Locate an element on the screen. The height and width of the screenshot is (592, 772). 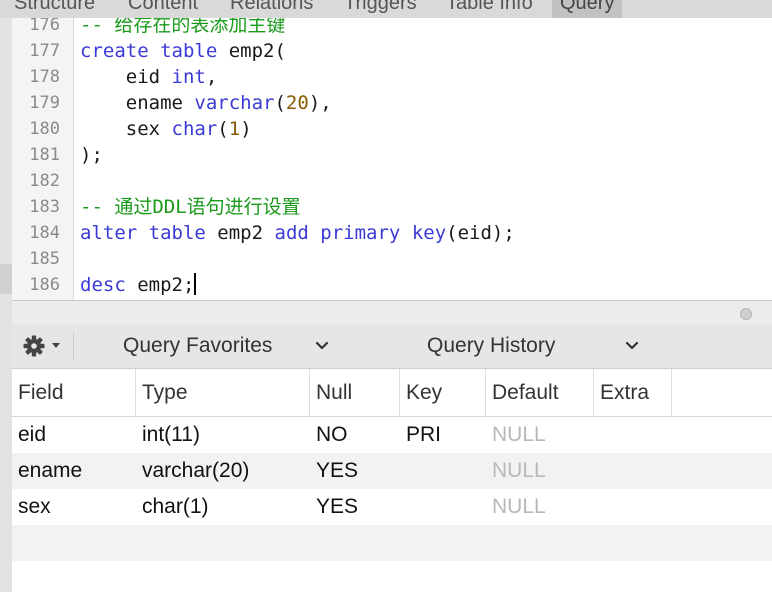
query-history-button: Query History is located at coordinates (491, 346).